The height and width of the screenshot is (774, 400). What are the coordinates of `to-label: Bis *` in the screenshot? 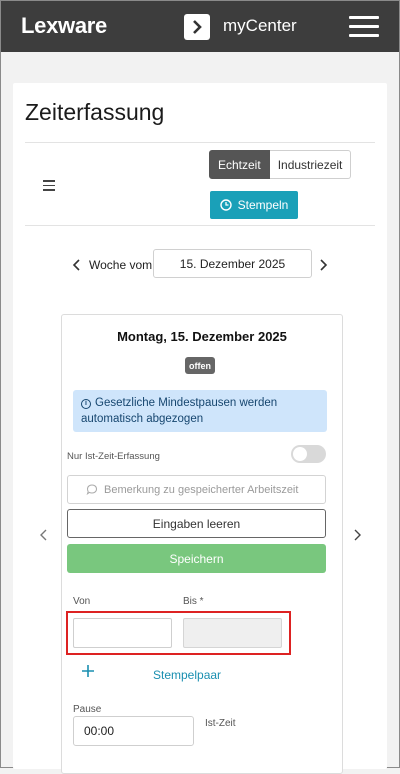 It's located at (193, 601).